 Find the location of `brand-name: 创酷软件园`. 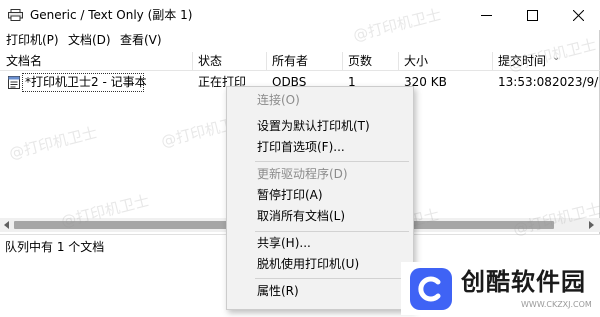

brand-name: 创酷软件园 is located at coordinates (523, 282).